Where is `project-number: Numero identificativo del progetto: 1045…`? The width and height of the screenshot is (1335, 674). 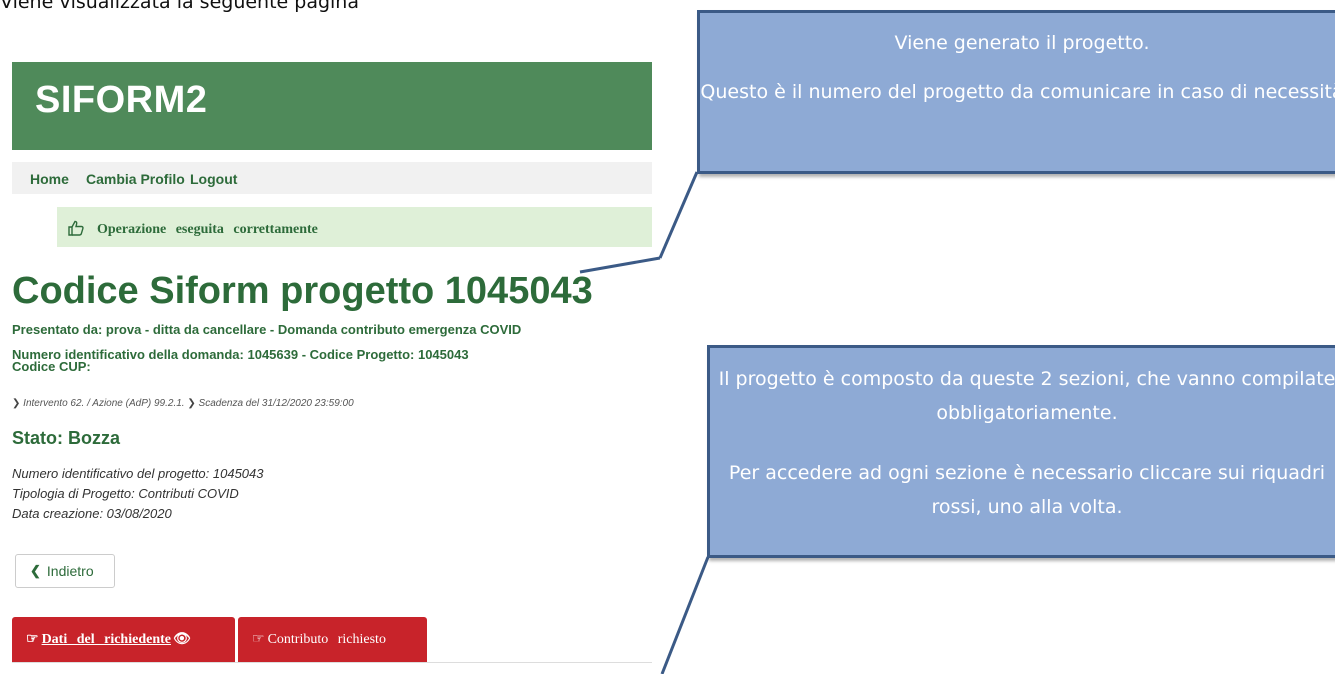
project-number: Numero identificativo del progetto: 1045… is located at coordinates (138, 473).